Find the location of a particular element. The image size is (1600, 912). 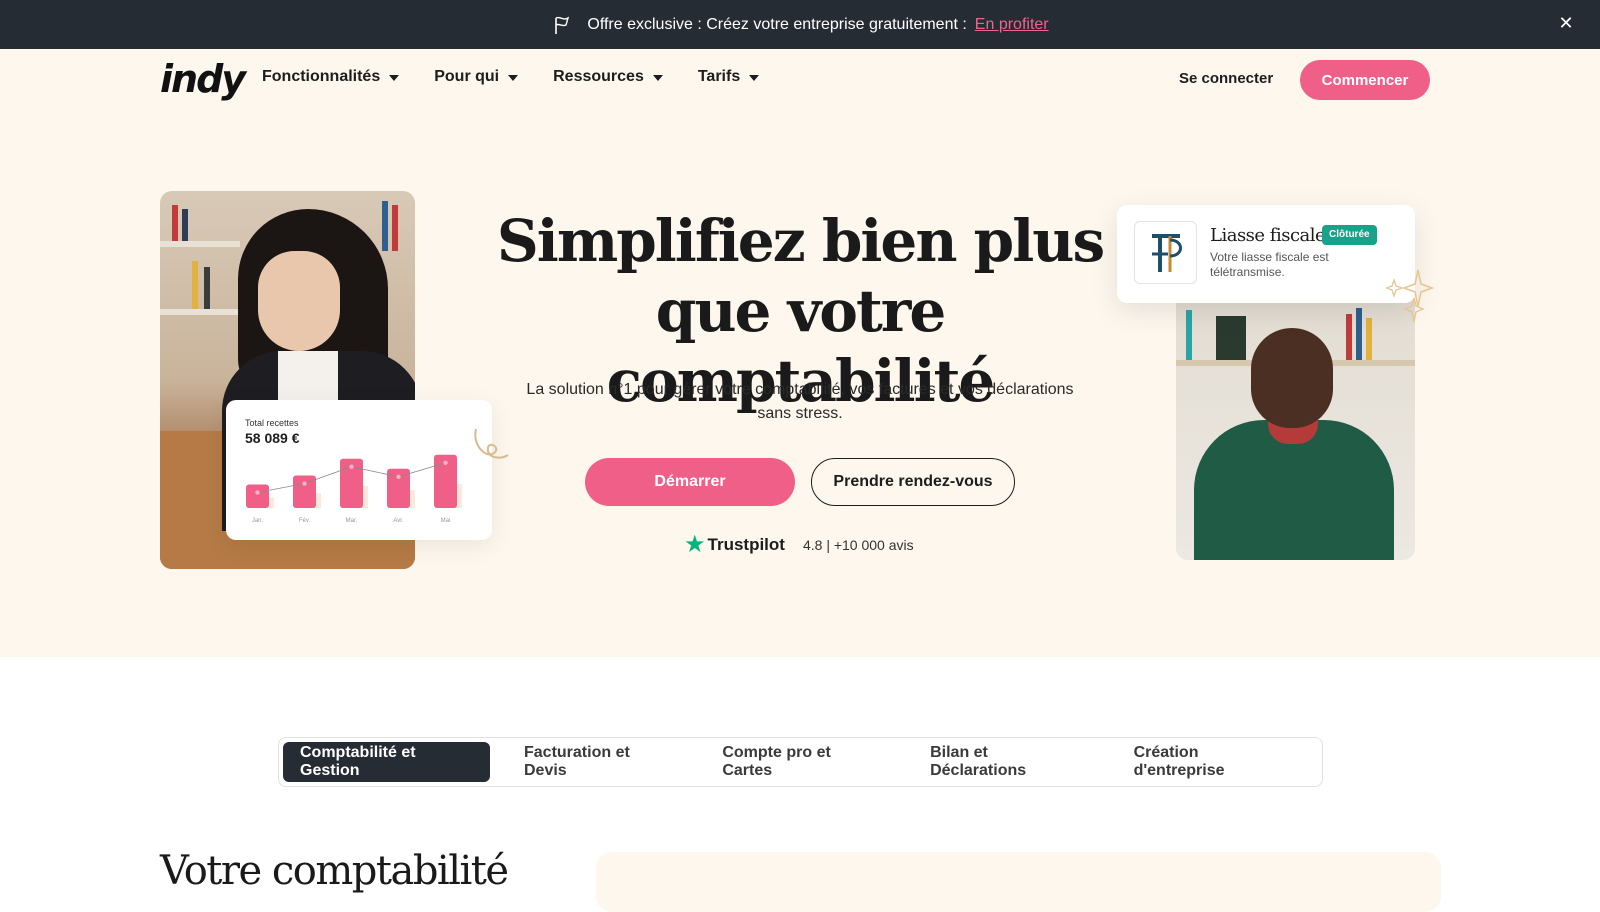

nav-item-label: Fonctionnalités is located at coordinates (321, 76).